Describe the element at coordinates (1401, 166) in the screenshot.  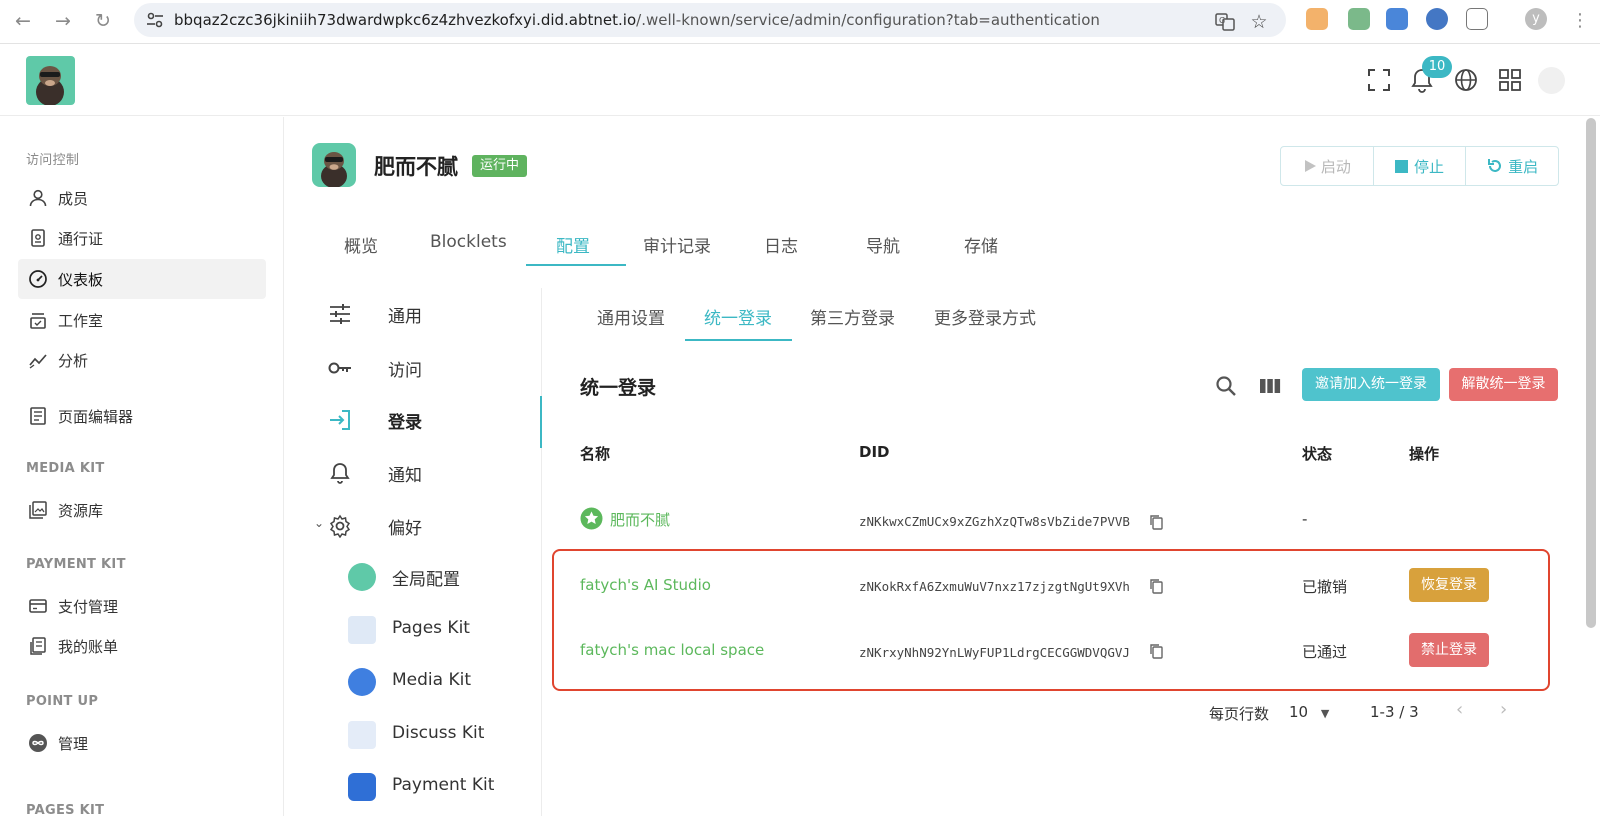
I see `stop-square-icon` at that location.